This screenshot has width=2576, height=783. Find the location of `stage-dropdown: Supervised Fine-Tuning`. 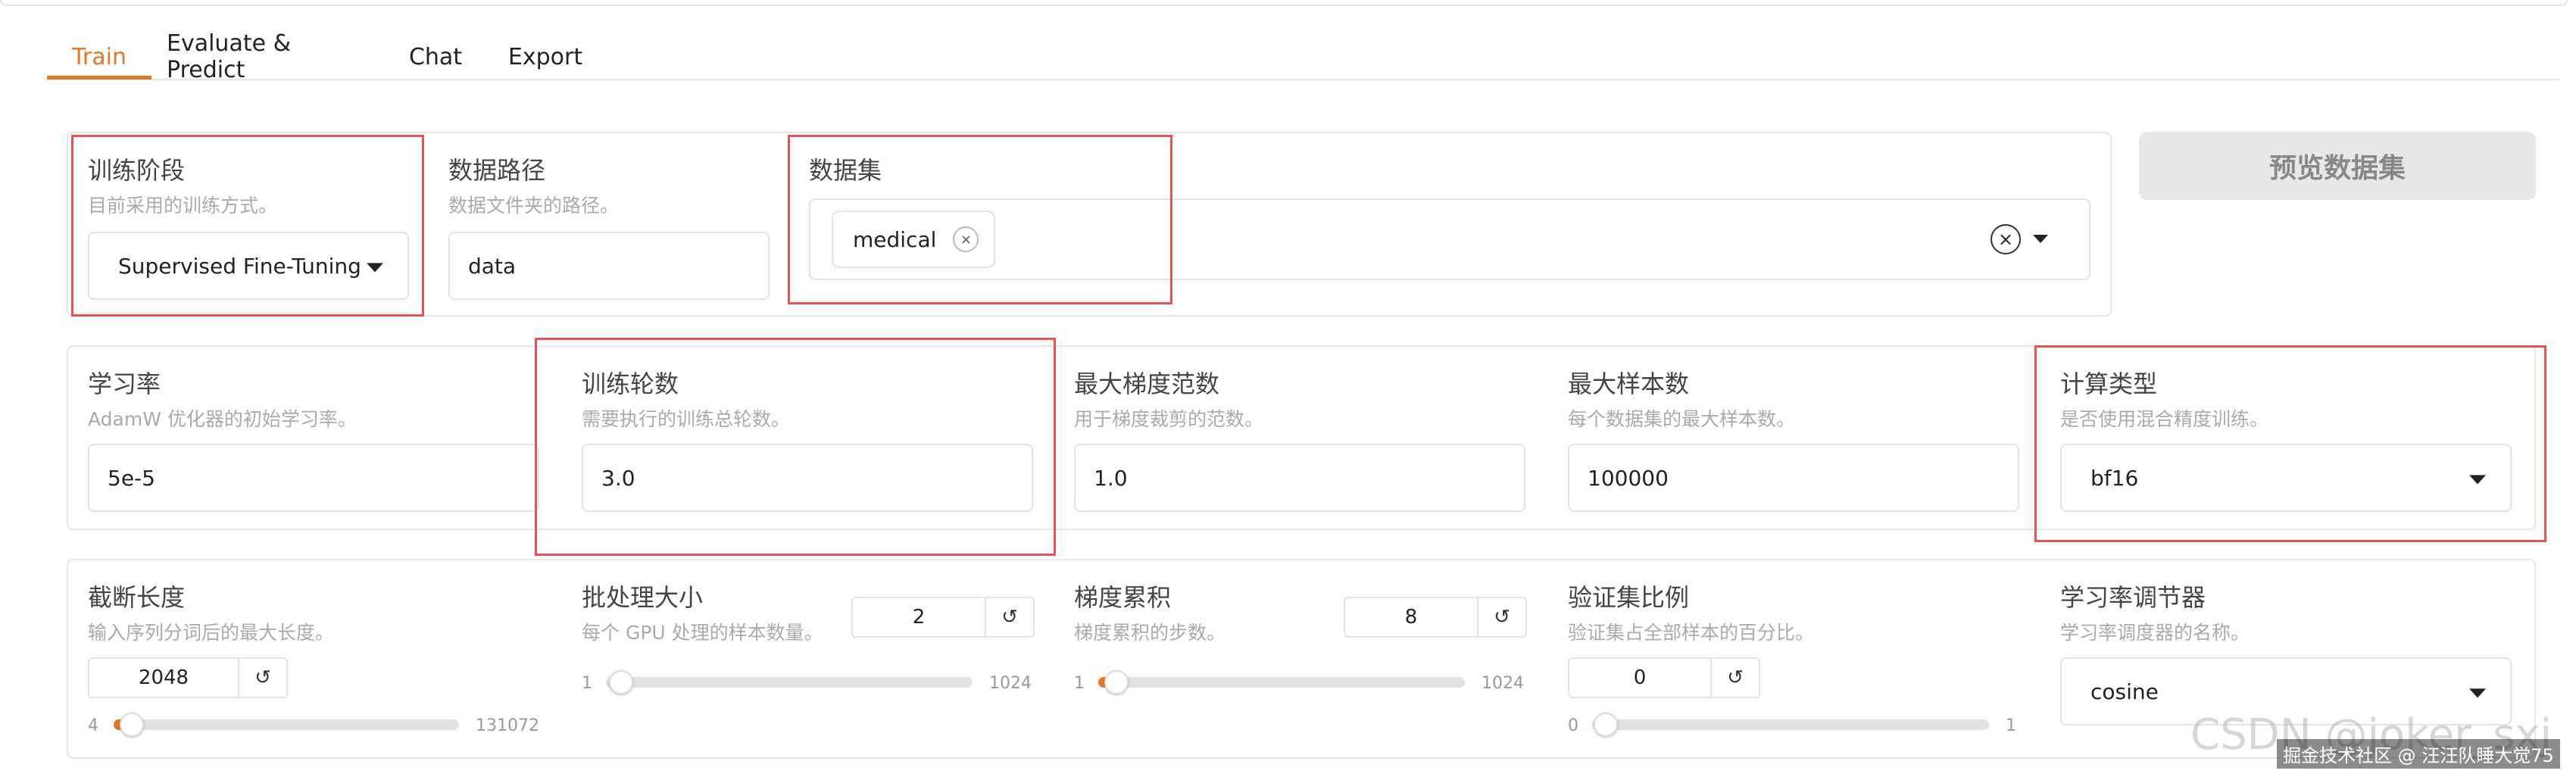

stage-dropdown: Supervised Fine-Tuning is located at coordinates (249, 266).